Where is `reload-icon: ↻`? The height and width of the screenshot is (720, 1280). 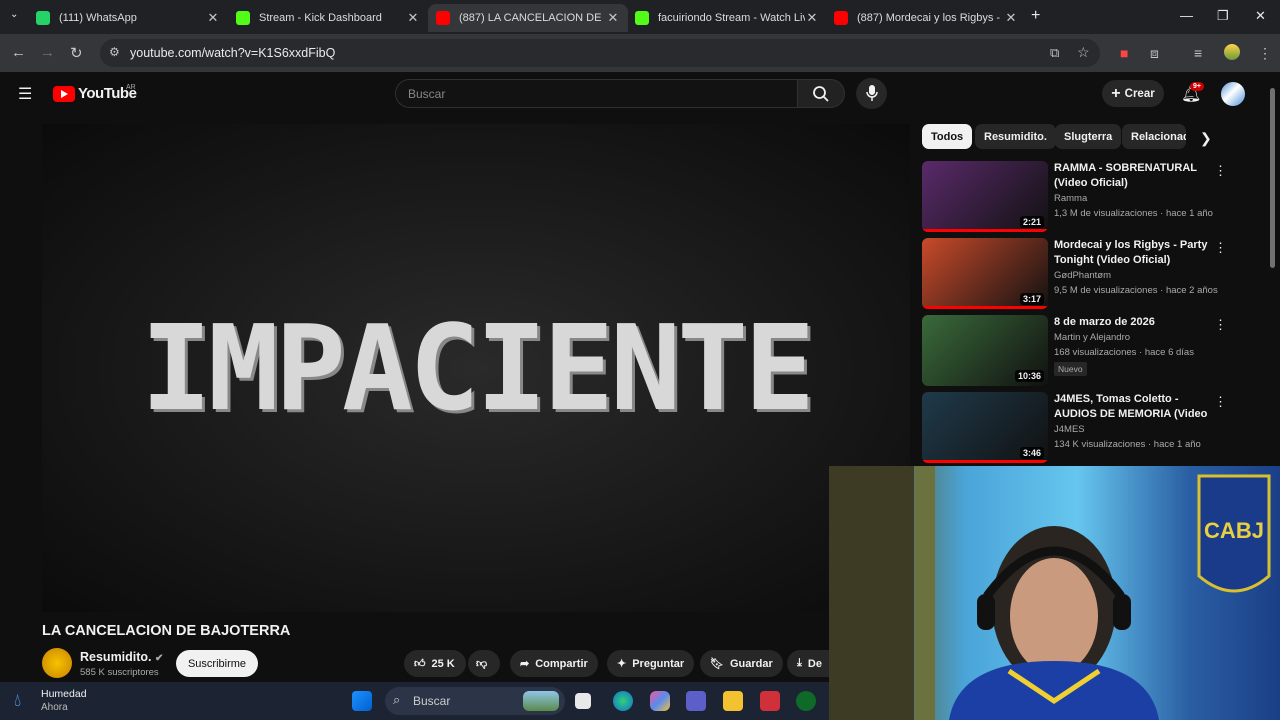 reload-icon: ↻ is located at coordinates (76, 53).